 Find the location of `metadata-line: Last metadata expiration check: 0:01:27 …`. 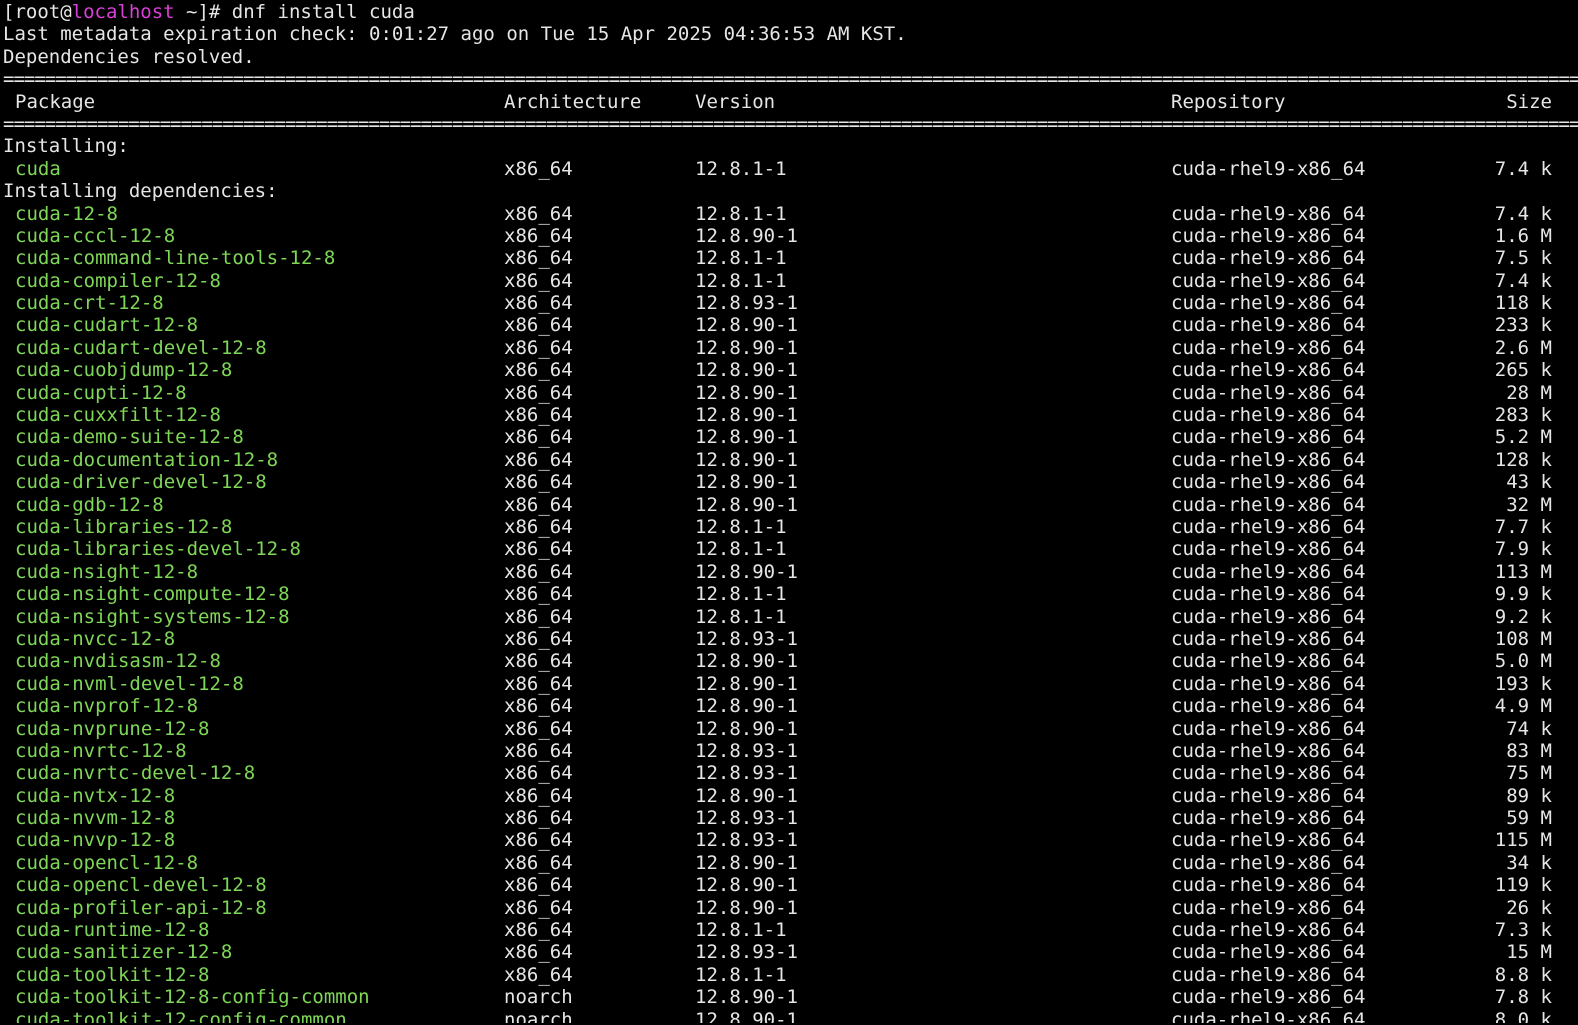

metadata-line: Last metadata expiration check: 0:01:27 … is located at coordinates (455, 34).